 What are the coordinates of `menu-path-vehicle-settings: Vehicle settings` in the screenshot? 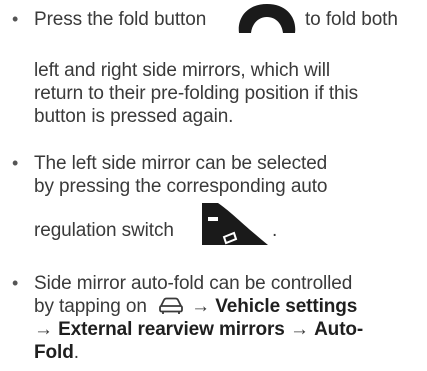 It's located at (286, 306).